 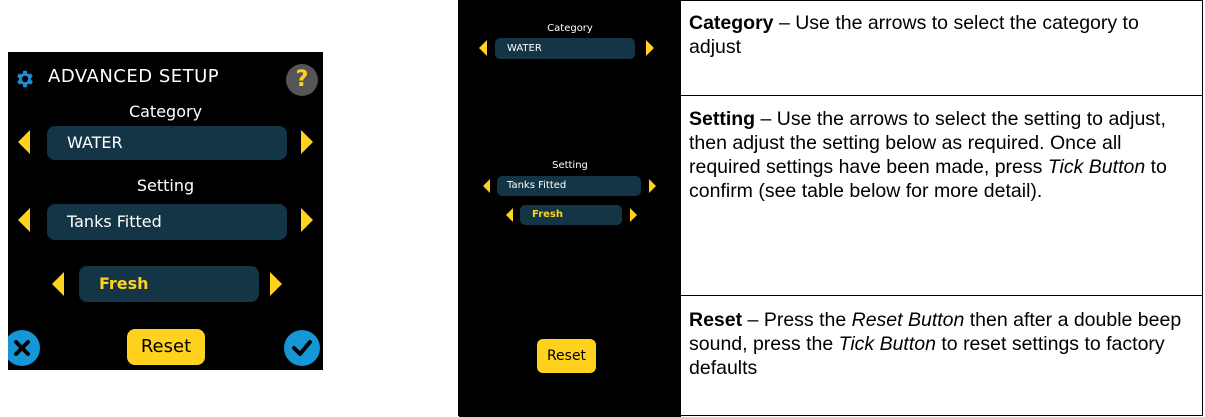 I want to click on option-value-field: Fresh, so click(x=169, y=284).